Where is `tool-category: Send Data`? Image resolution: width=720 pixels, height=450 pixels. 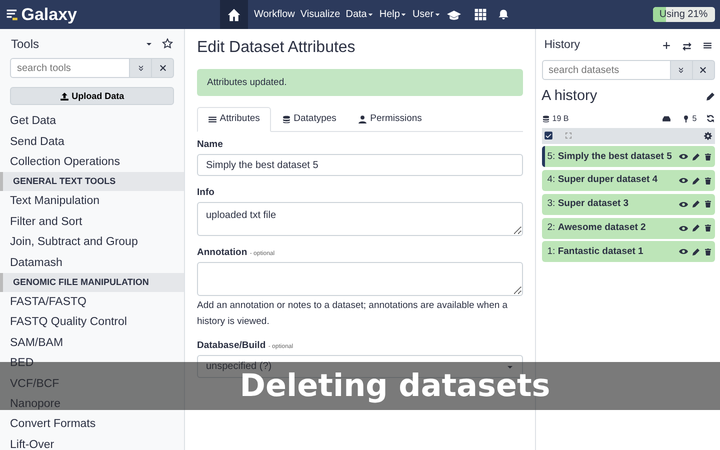 tool-category: Send Data is located at coordinates (92, 142).